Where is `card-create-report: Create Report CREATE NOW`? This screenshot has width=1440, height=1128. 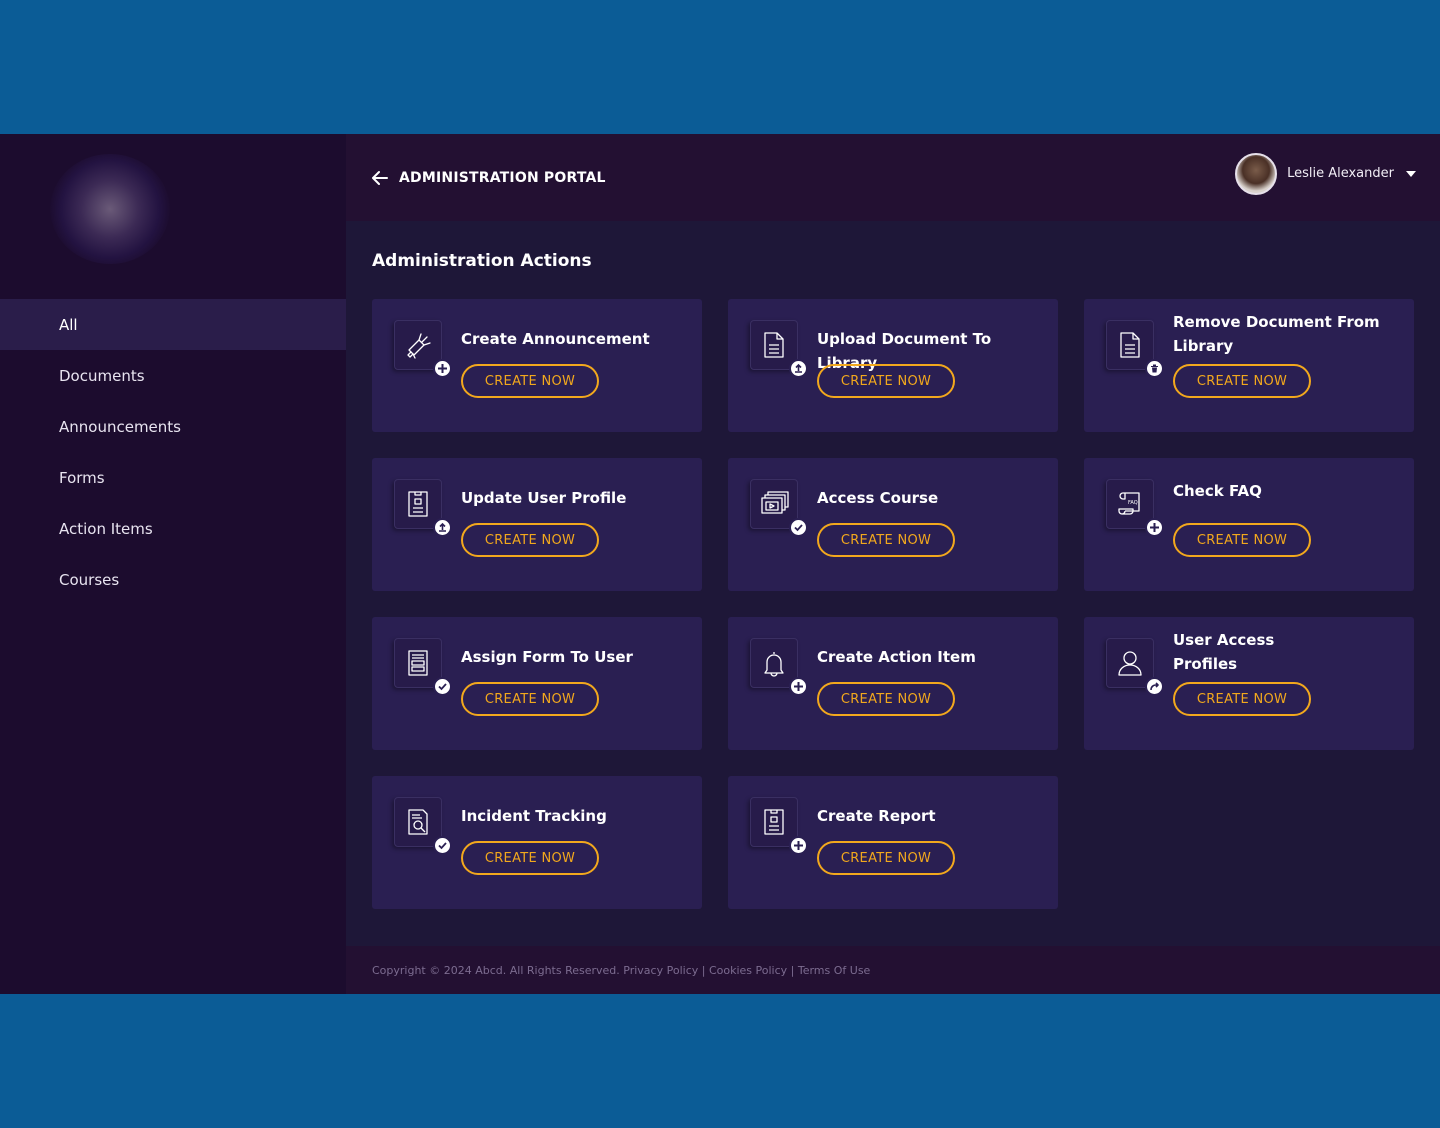 card-create-report: Create Report CREATE NOW is located at coordinates (893, 842).